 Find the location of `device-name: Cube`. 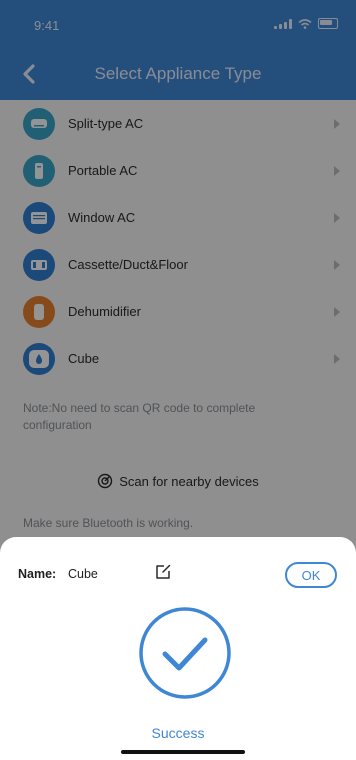

device-name: Cube is located at coordinates (83, 574).